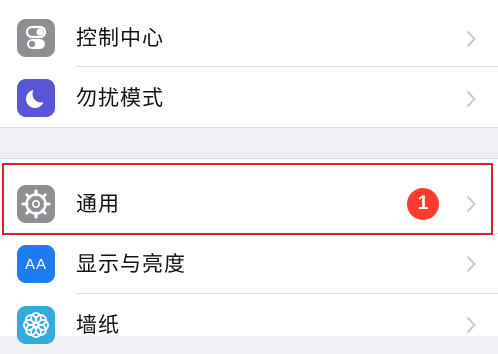  I want to click on moon-icon, so click(36, 98).